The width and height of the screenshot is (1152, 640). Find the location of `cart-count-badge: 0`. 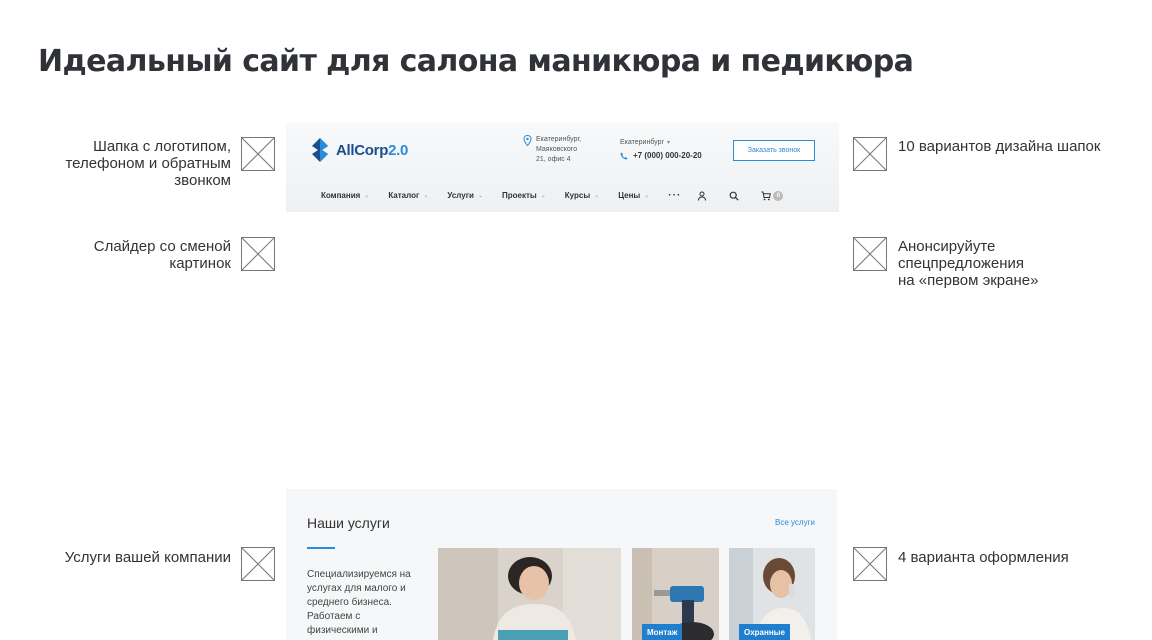

cart-count-badge: 0 is located at coordinates (778, 195).